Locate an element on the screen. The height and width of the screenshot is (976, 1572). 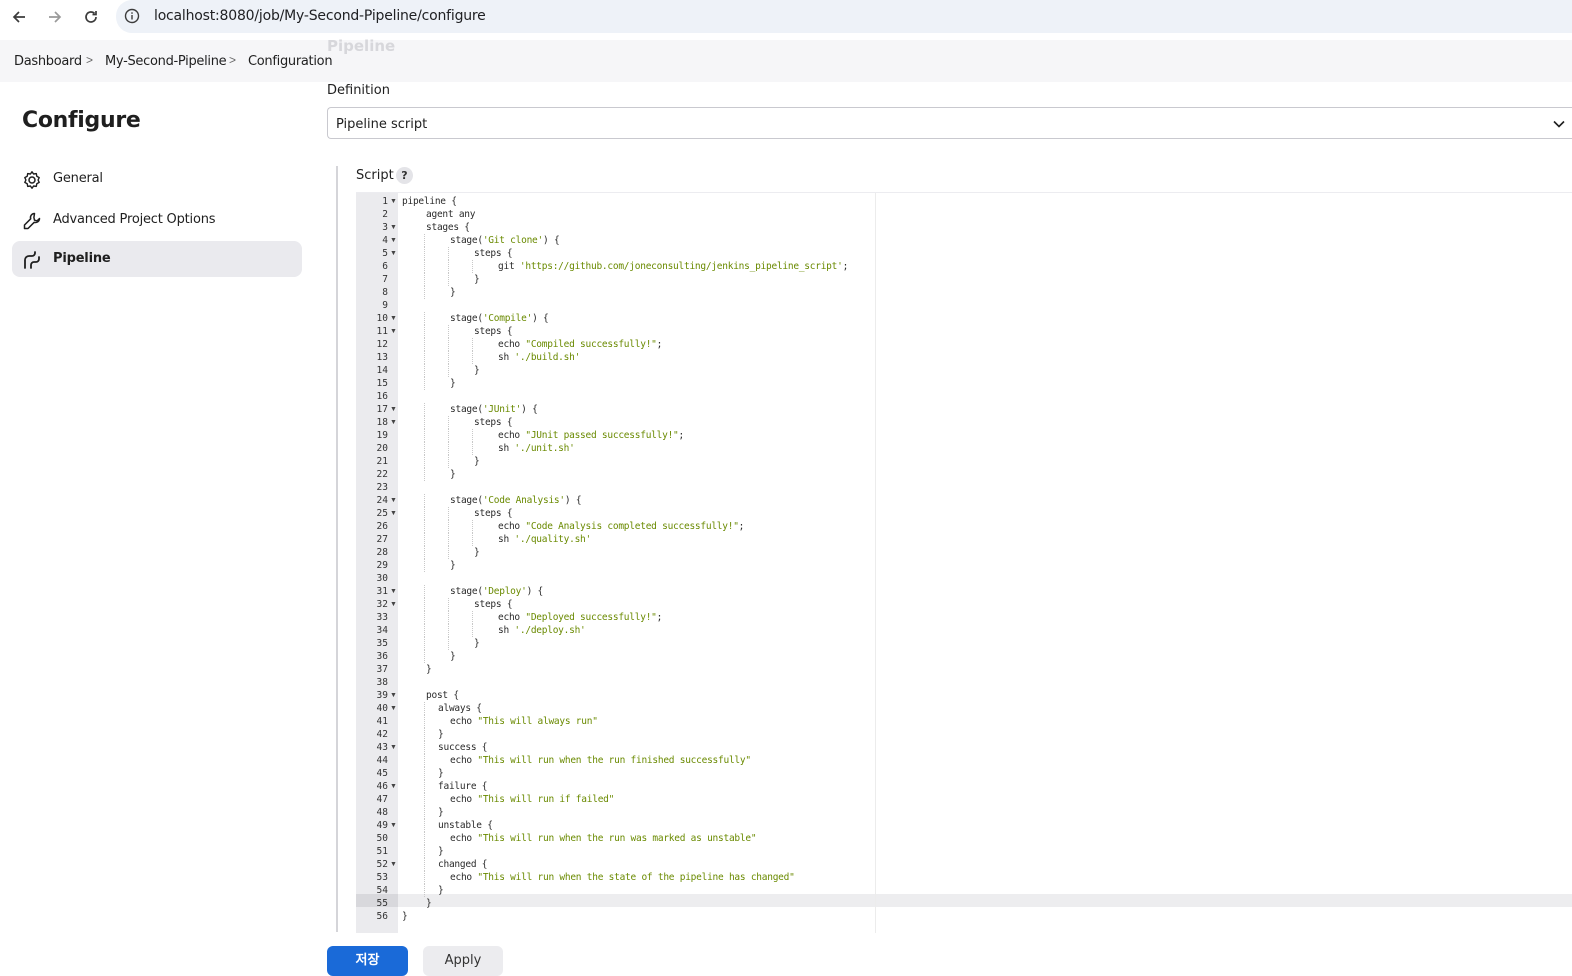
code-line: 49 ▼ unstable { is located at coordinates (964, 825).